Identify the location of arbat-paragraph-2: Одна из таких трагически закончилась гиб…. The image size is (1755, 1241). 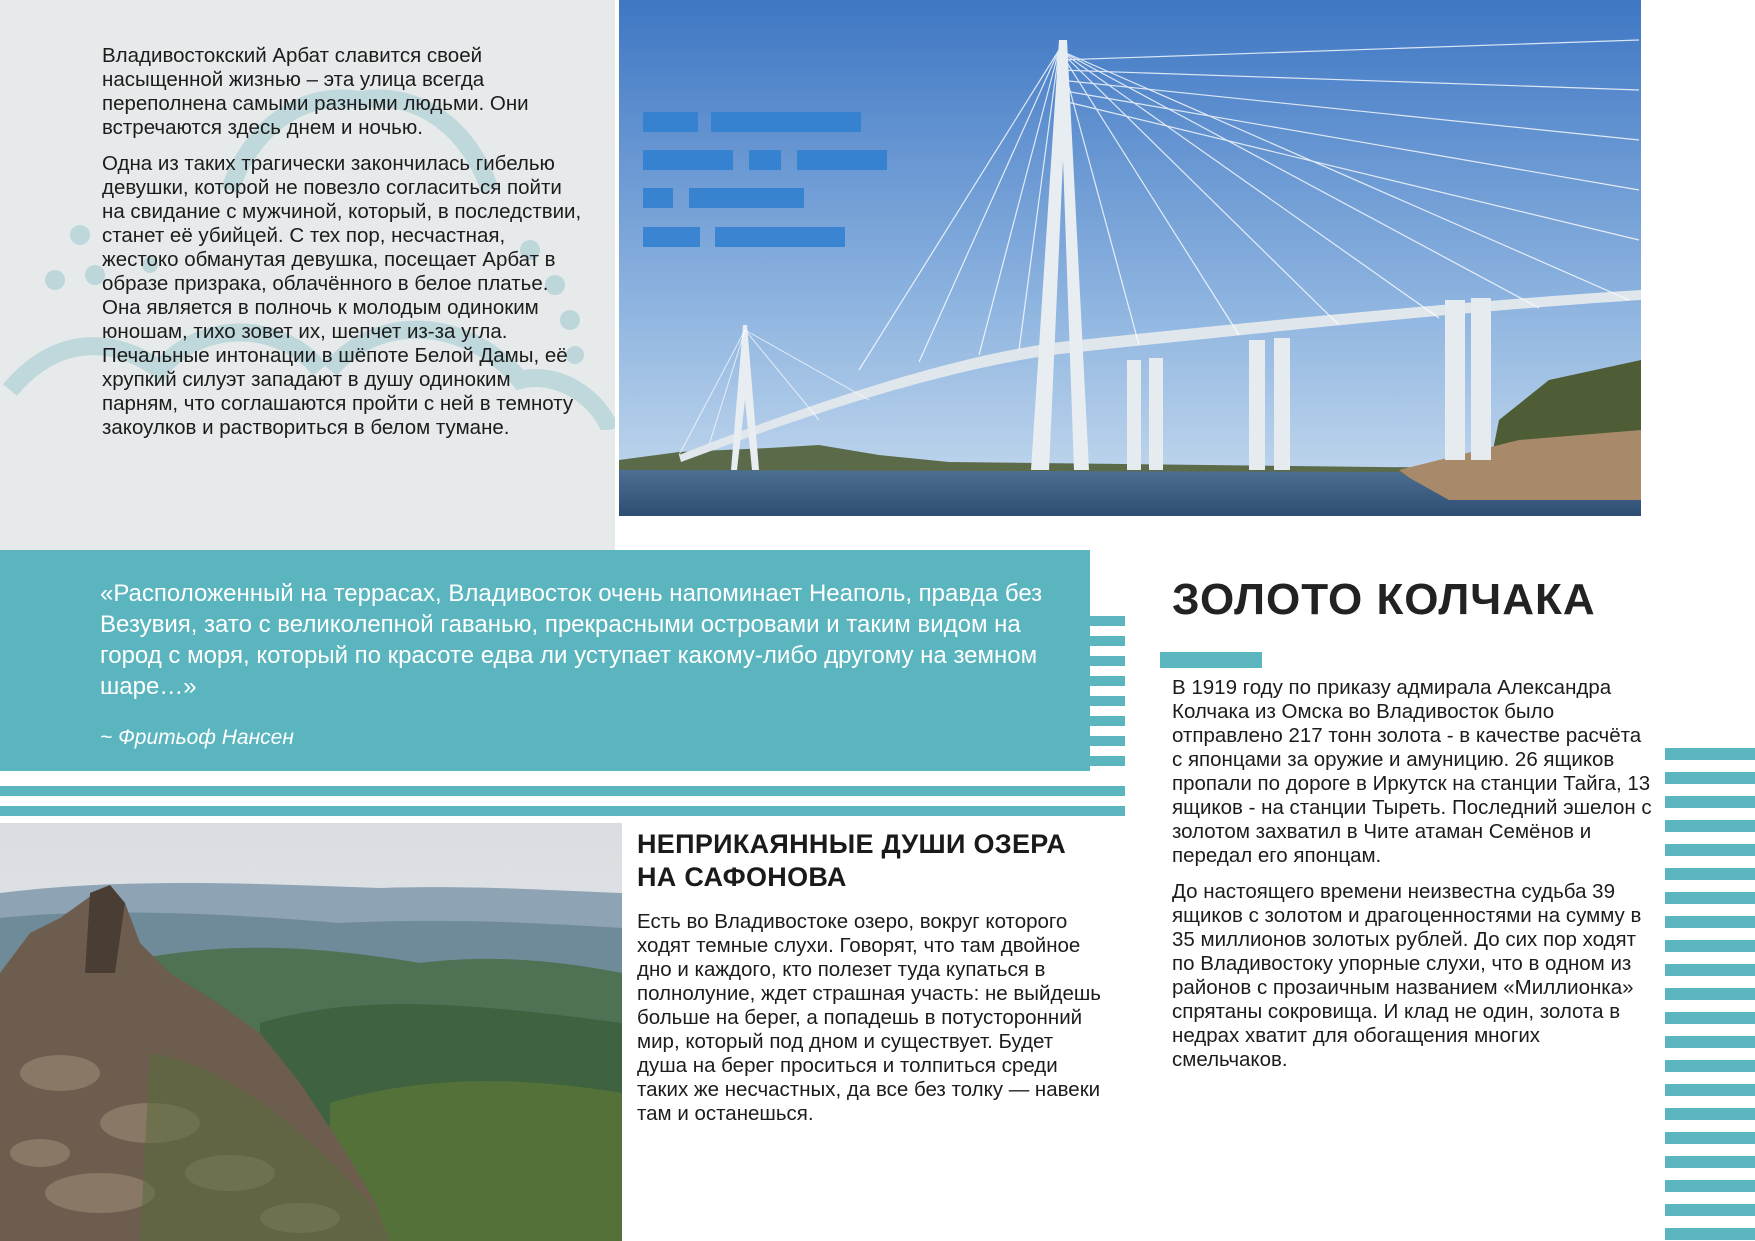
(342, 295).